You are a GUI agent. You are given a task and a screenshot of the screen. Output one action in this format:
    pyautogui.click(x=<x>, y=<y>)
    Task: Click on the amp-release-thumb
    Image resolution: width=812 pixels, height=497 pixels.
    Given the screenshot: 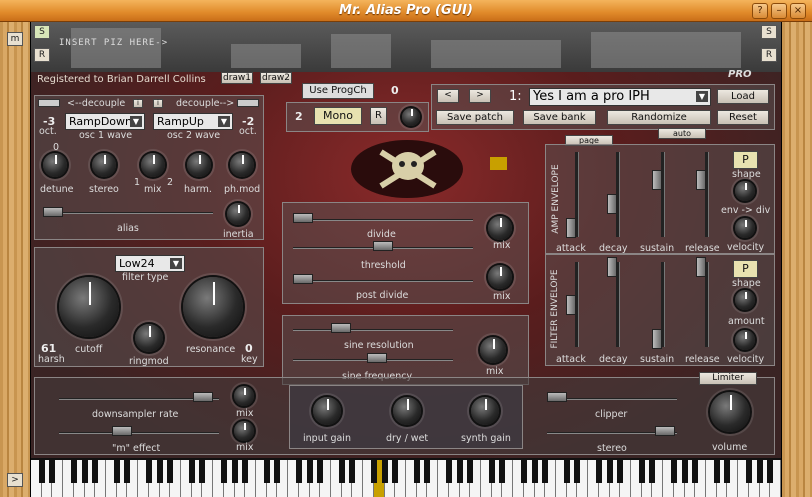 What is the action you would take?
    pyautogui.click(x=701, y=180)
    